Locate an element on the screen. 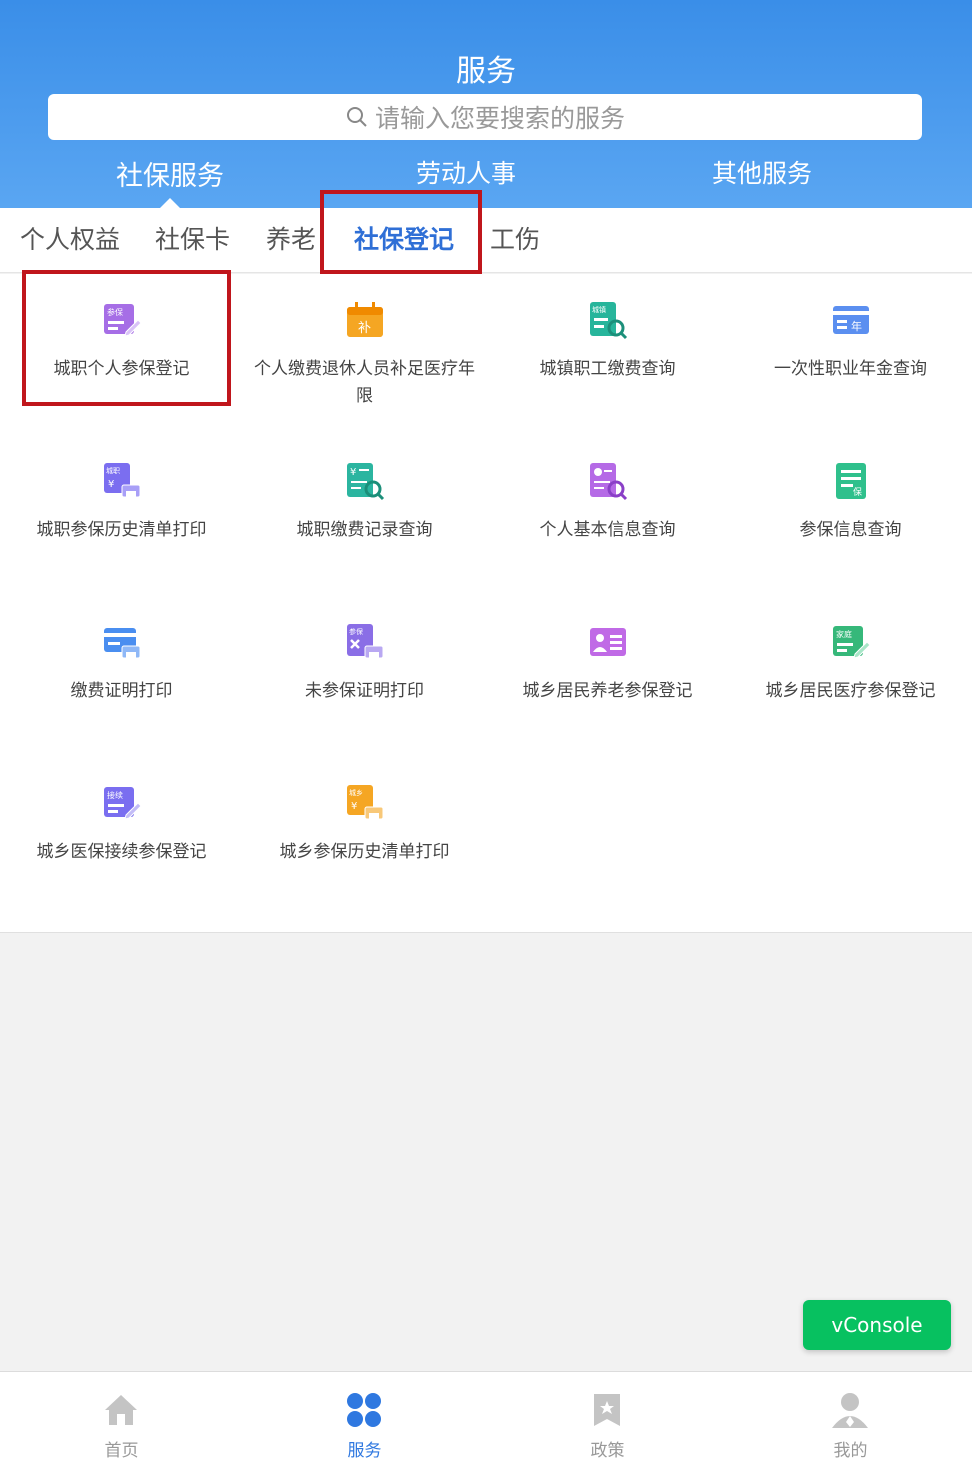  service-label: 个人基本信息查询 is located at coordinates (607, 530).